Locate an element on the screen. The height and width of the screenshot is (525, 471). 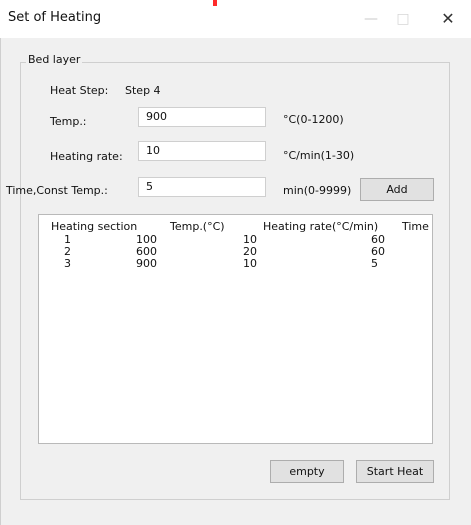
heat-step-value: Step 4 is located at coordinates (143, 90).